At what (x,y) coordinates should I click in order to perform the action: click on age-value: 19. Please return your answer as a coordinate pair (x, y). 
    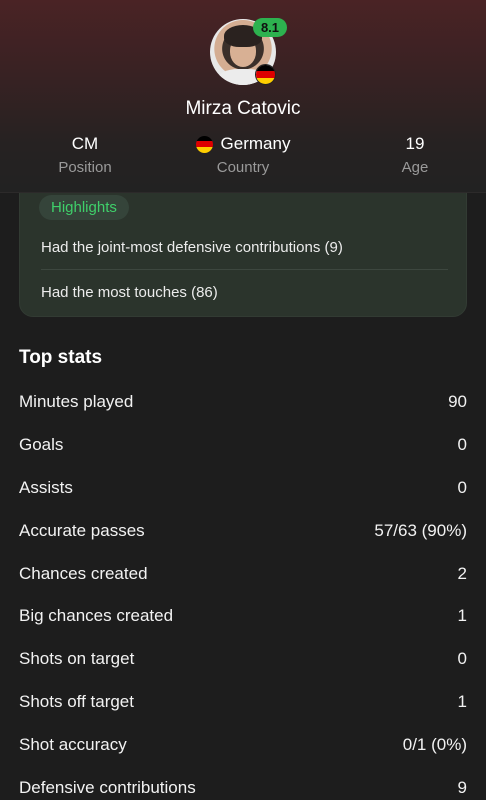
    Looking at the image, I should click on (415, 143).